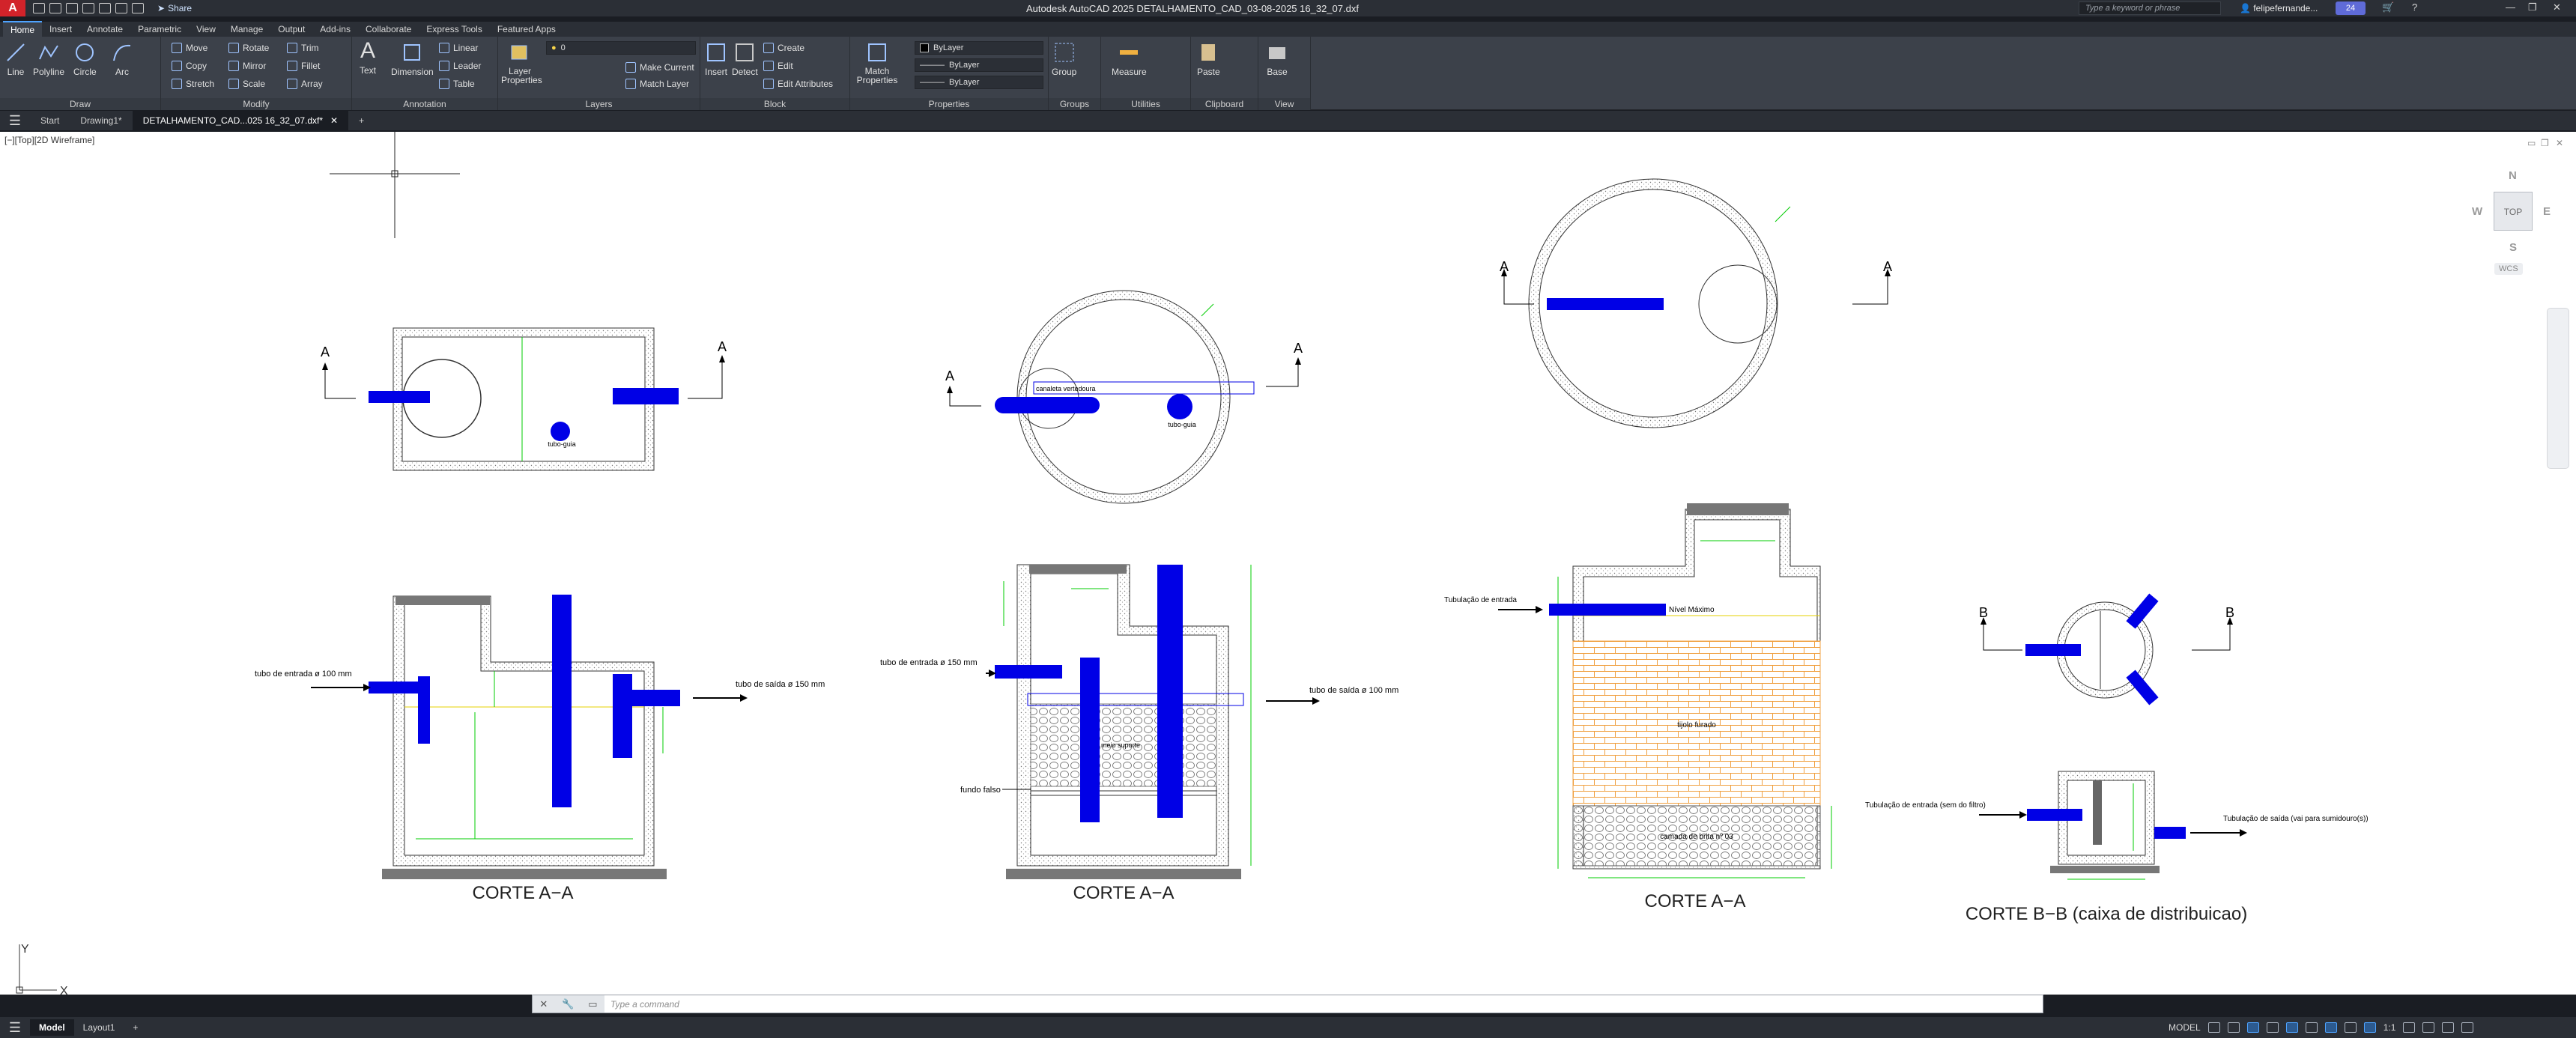 The image size is (2576, 1038). What do you see at coordinates (189, 48) in the screenshot?
I see `move-button: Move` at bounding box center [189, 48].